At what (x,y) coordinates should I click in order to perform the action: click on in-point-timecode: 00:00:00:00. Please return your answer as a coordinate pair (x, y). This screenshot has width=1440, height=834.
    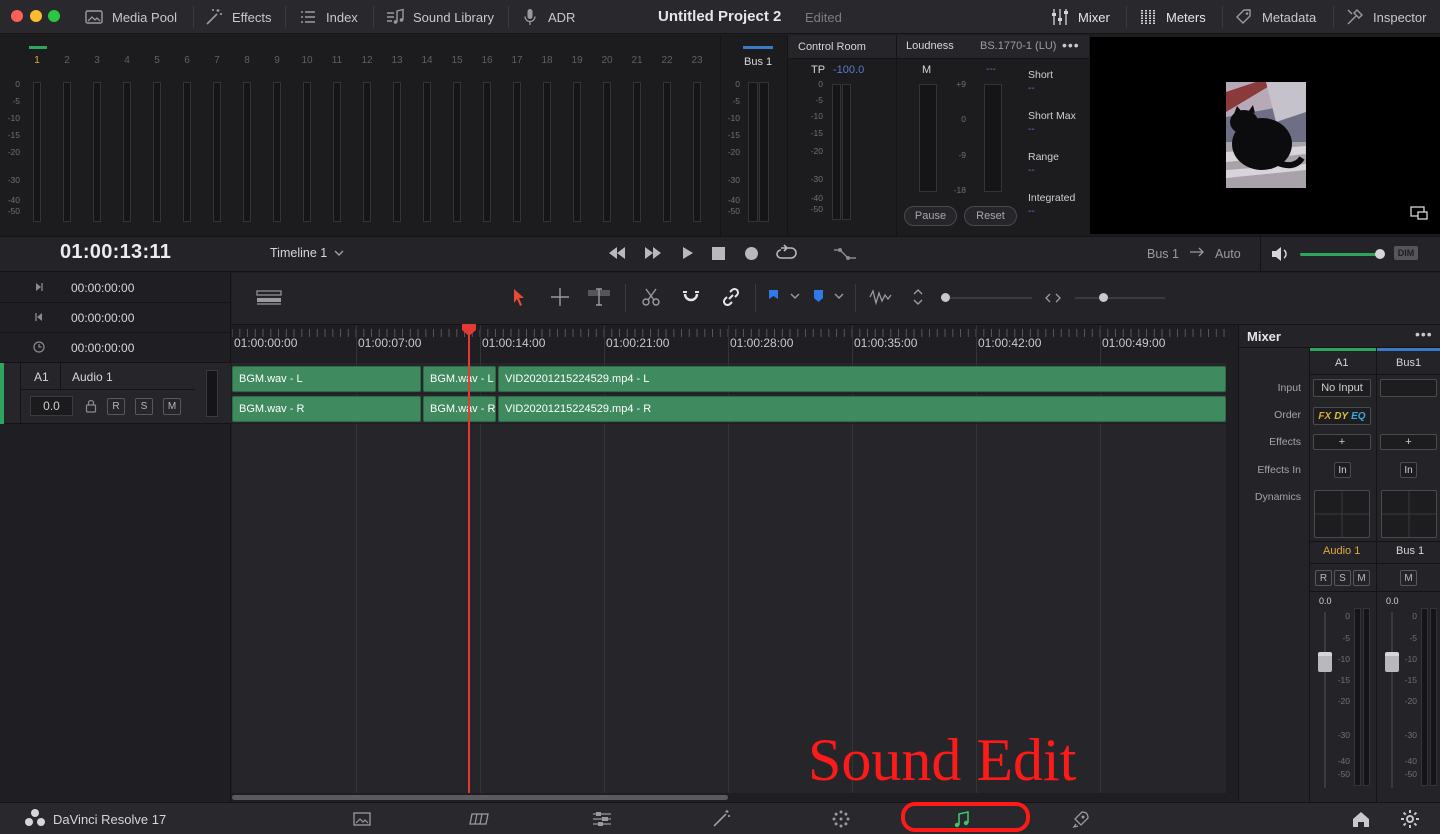
    Looking at the image, I should click on (102, 288).